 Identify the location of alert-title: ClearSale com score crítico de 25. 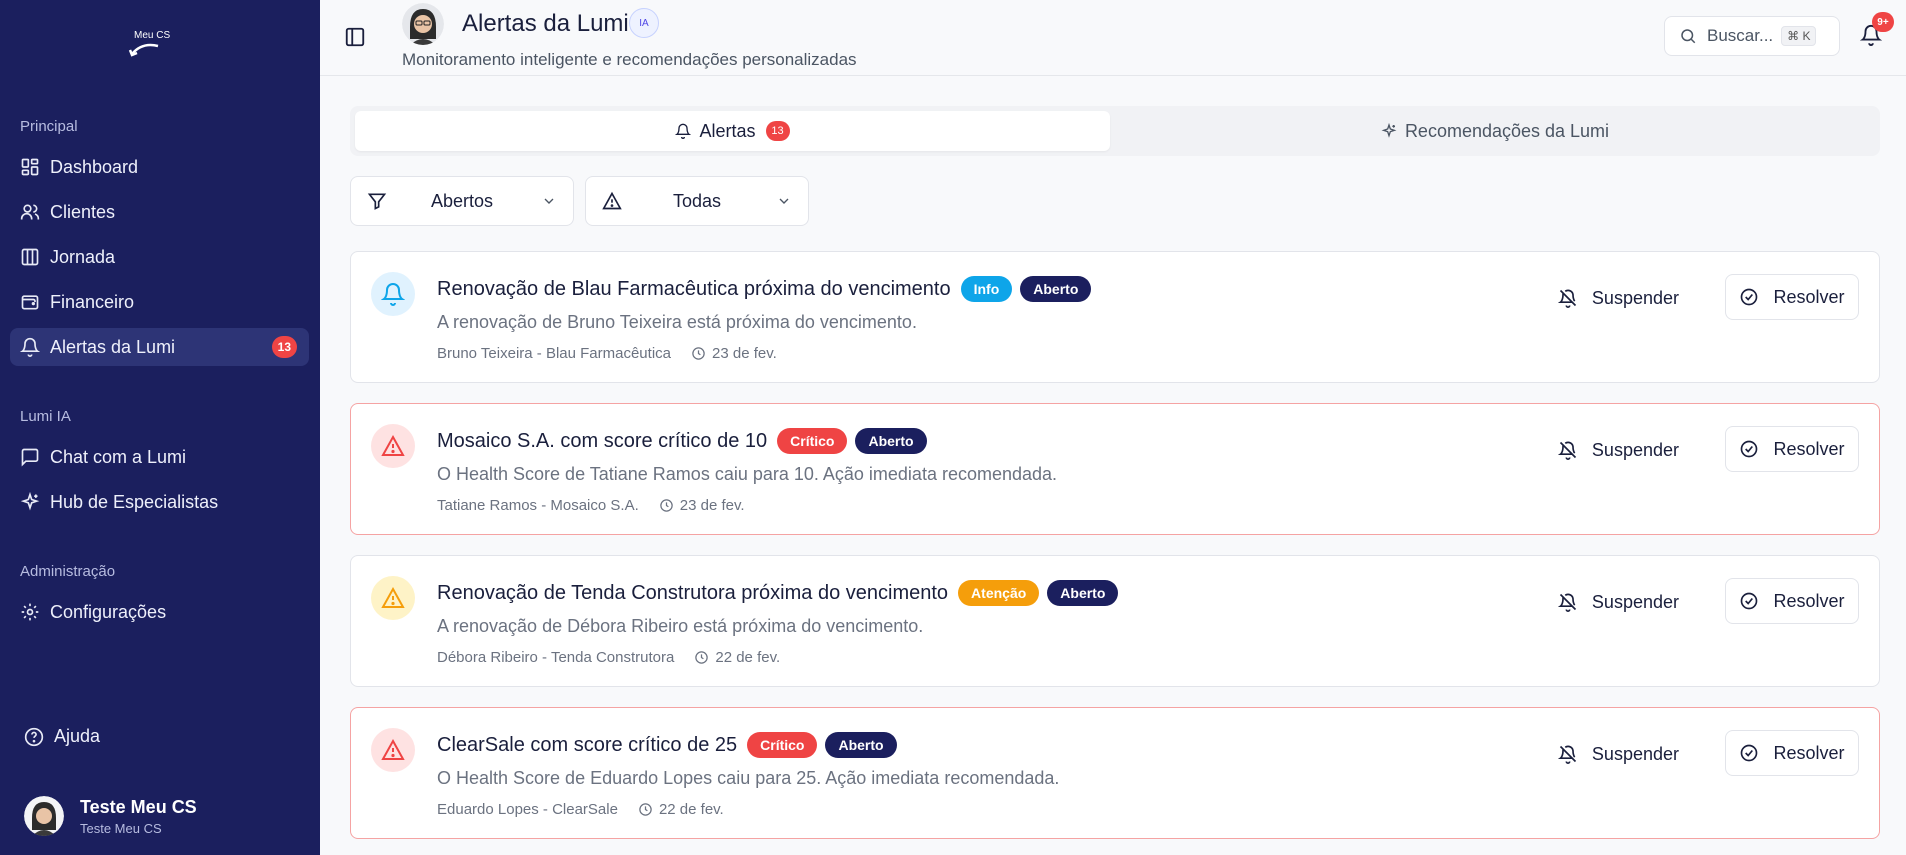
(587, 744).